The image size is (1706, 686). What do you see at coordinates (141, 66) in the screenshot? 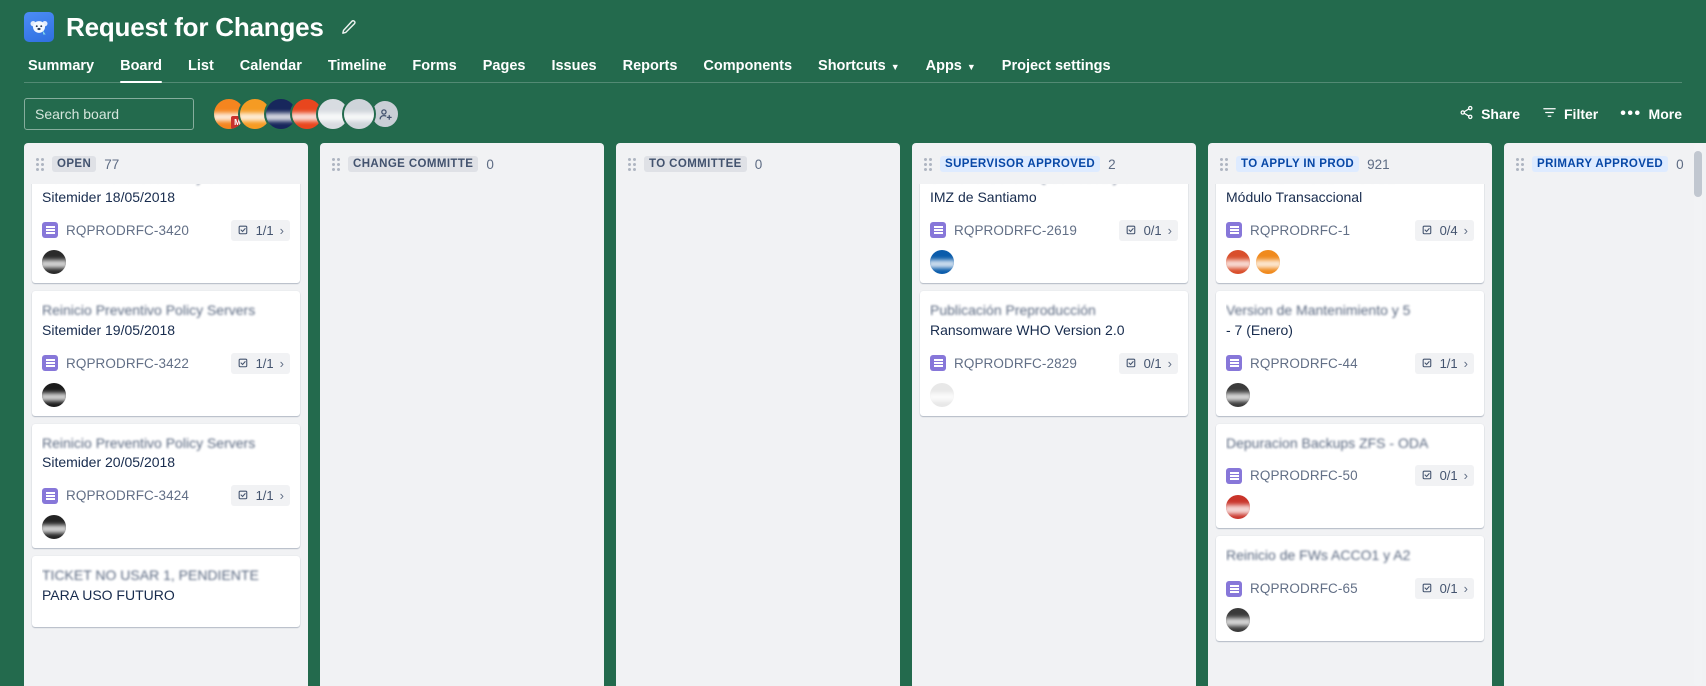
I see `nav-item-label: Board` at bounding box center [141, 66].